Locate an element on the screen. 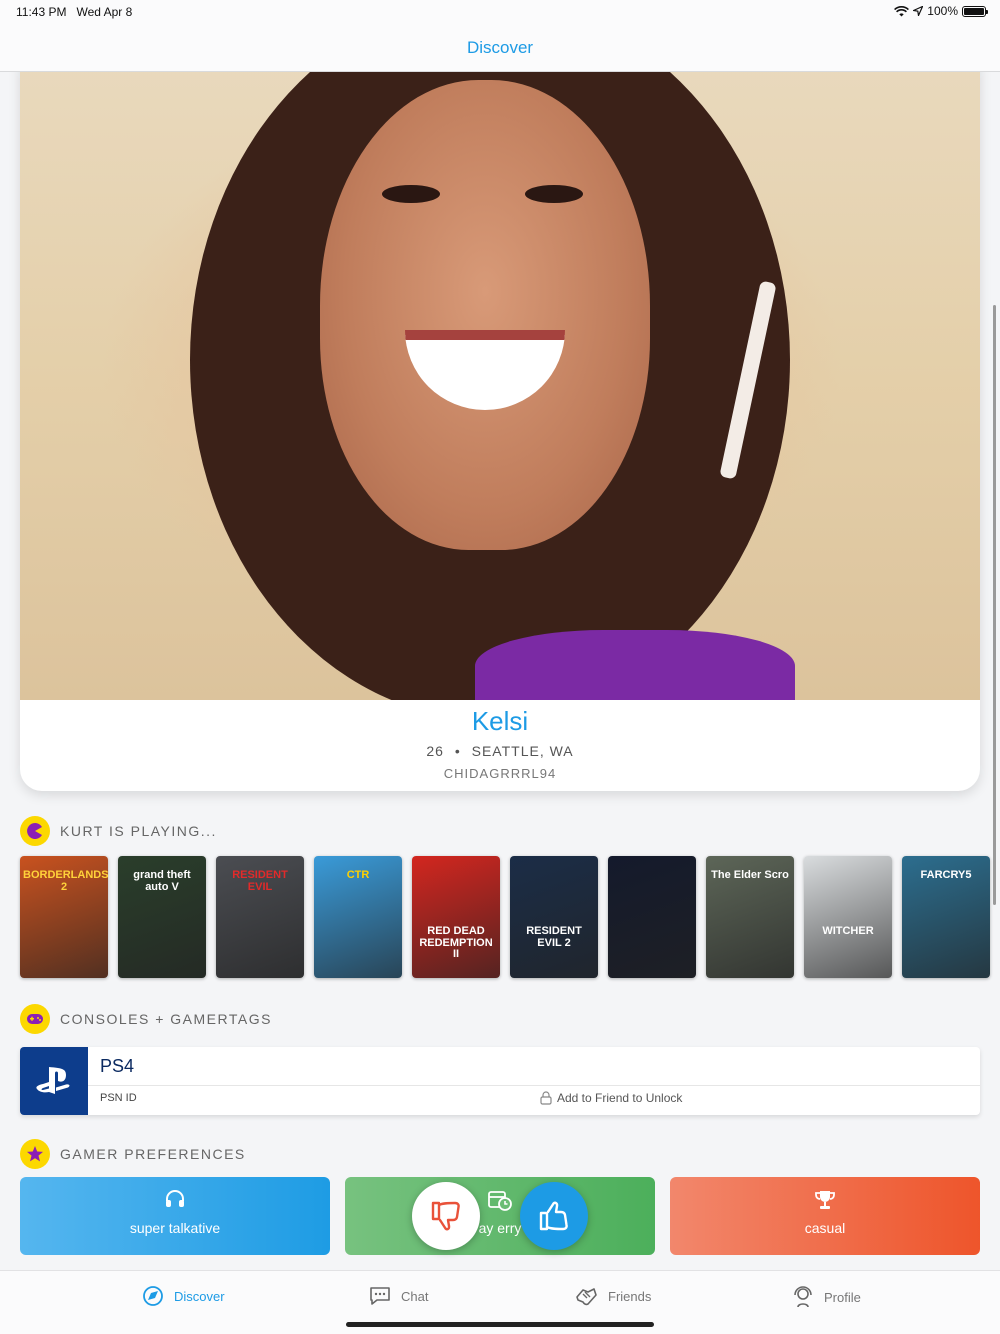  unlock-gamertag-hint: Add to Friend to Unlock is located at coordinates (611, 1098).